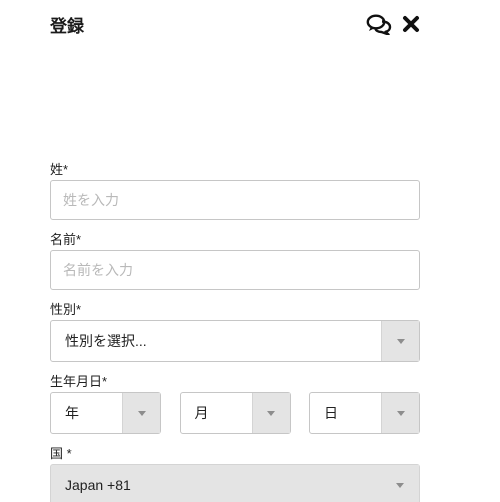 The height and width of the screenshot is (502, 500). I want to click on birth-month-dropdown-button, so click(270, 413).